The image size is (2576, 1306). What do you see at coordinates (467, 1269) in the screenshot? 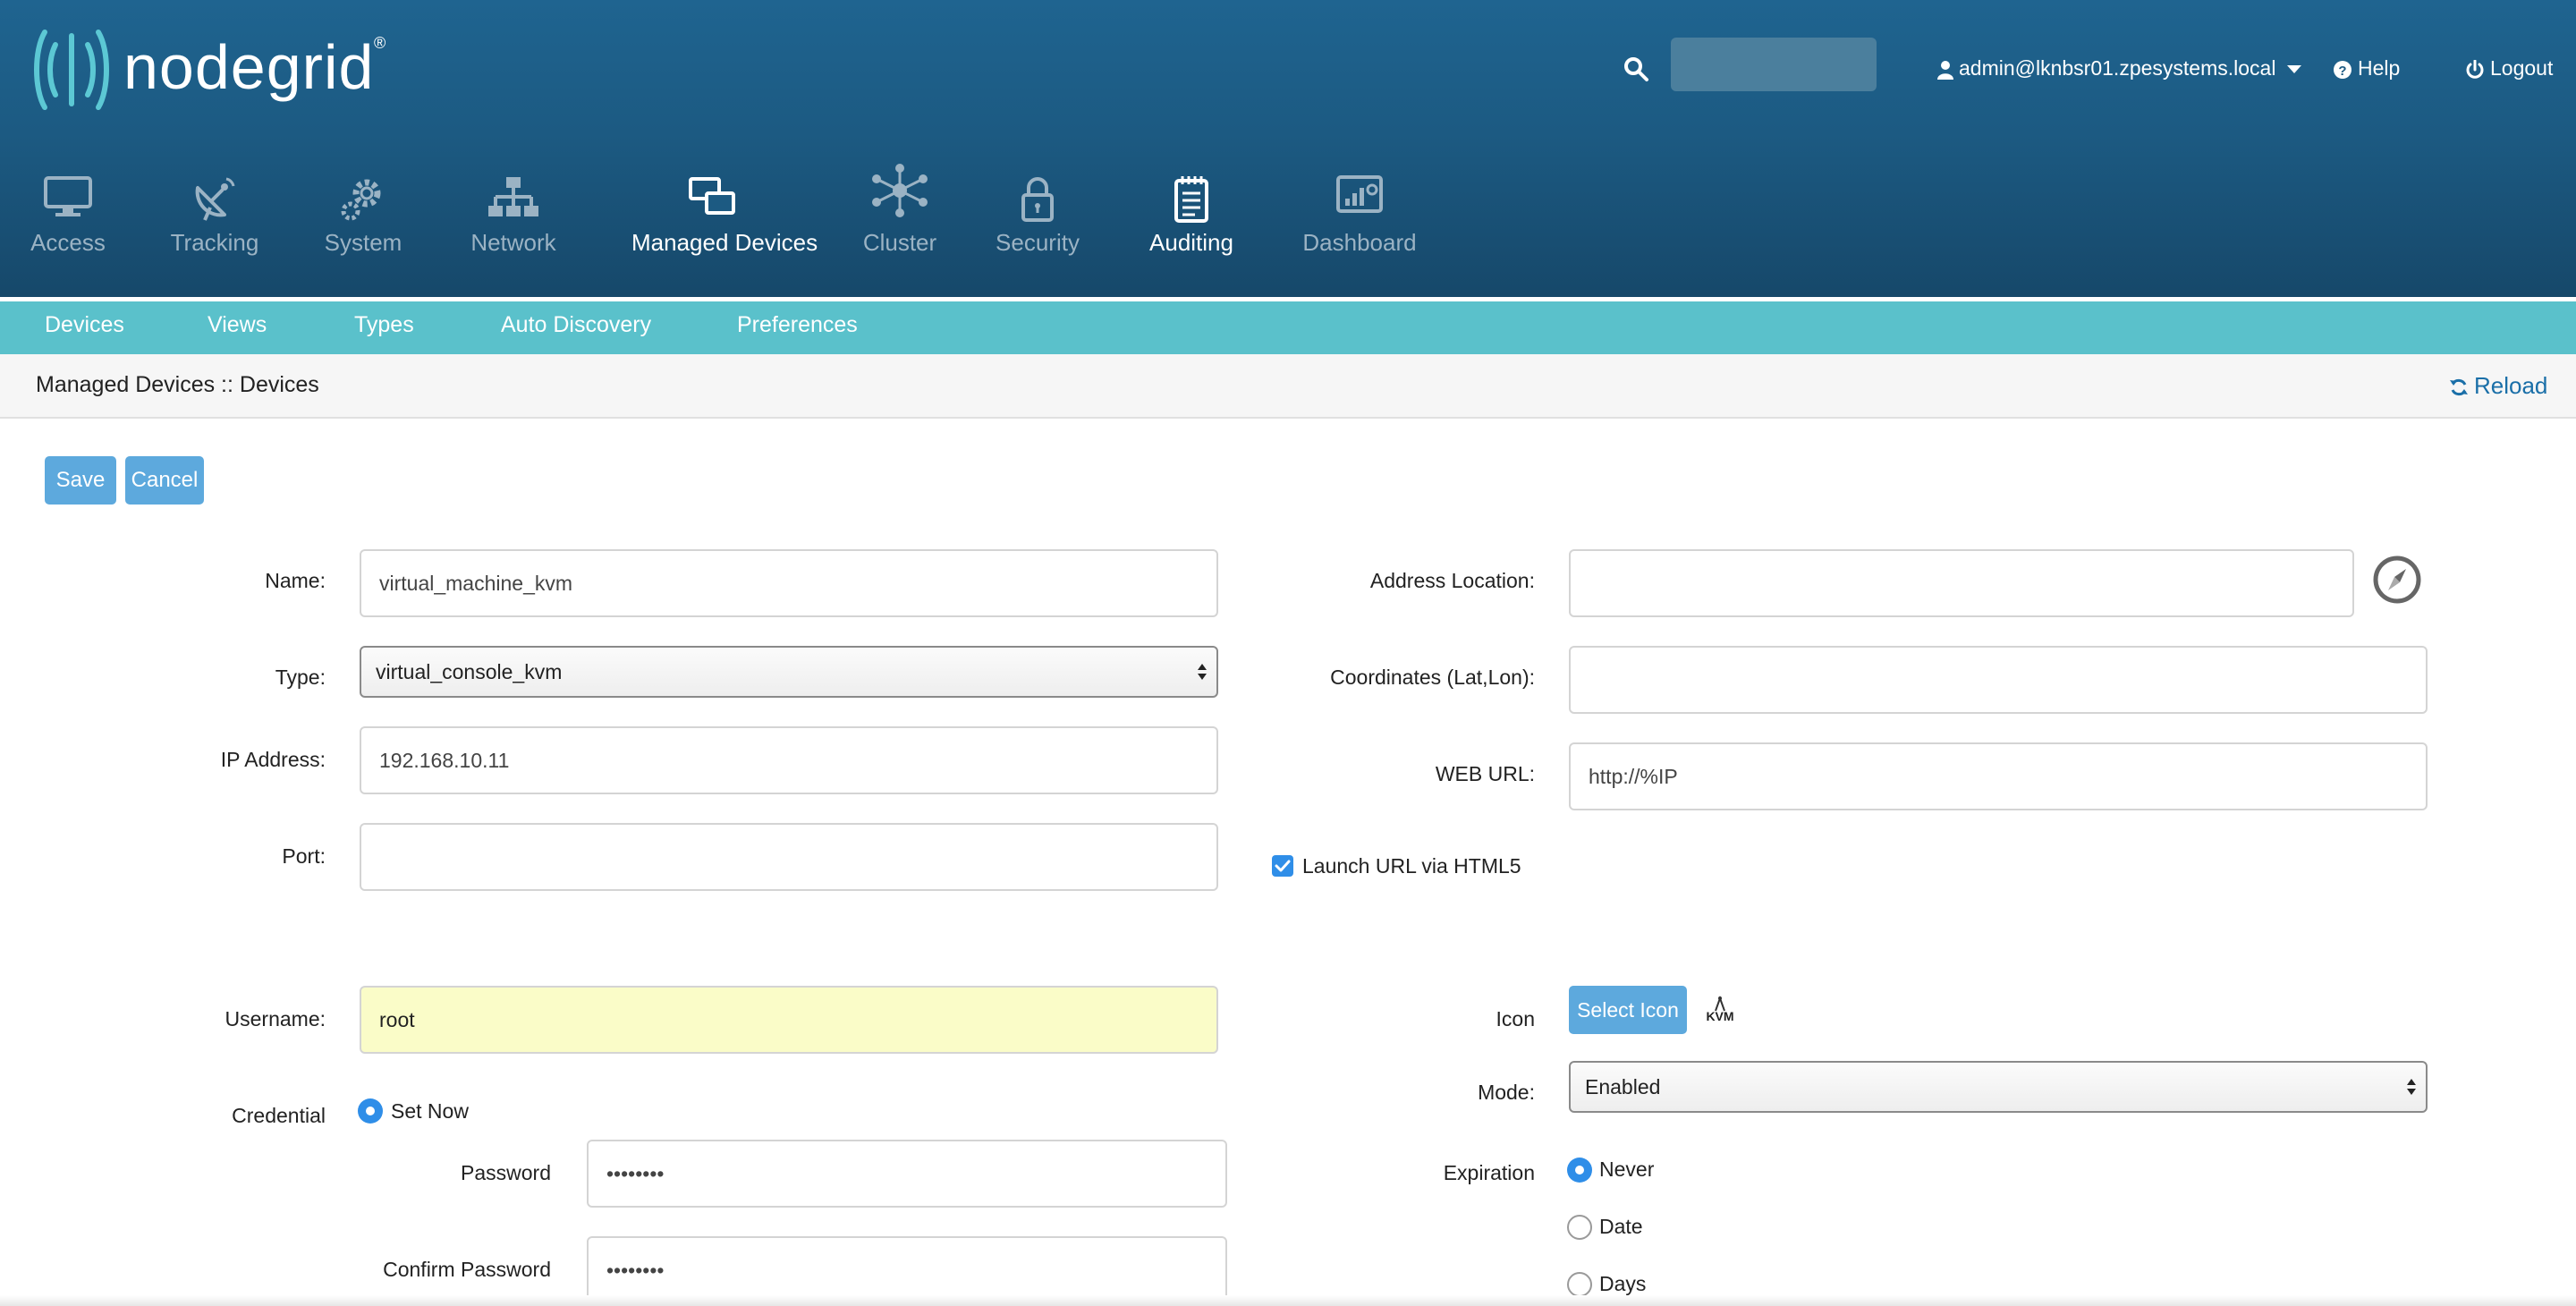
I see `confirm-password-label: Confirm Password` at bounding box center [467, 1269].